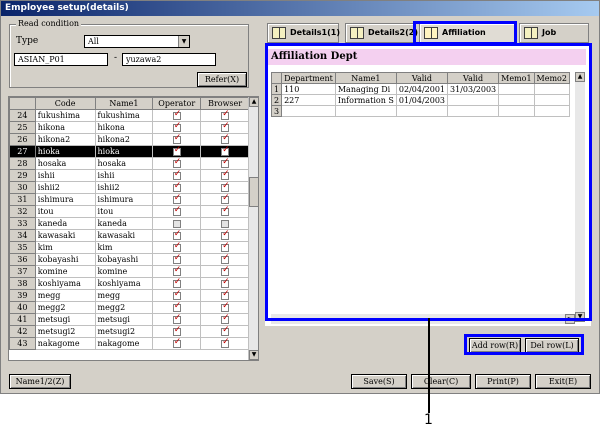 The image size is (600, 435). I want to click on name1-cell: Managing Di, so click(365, 89).